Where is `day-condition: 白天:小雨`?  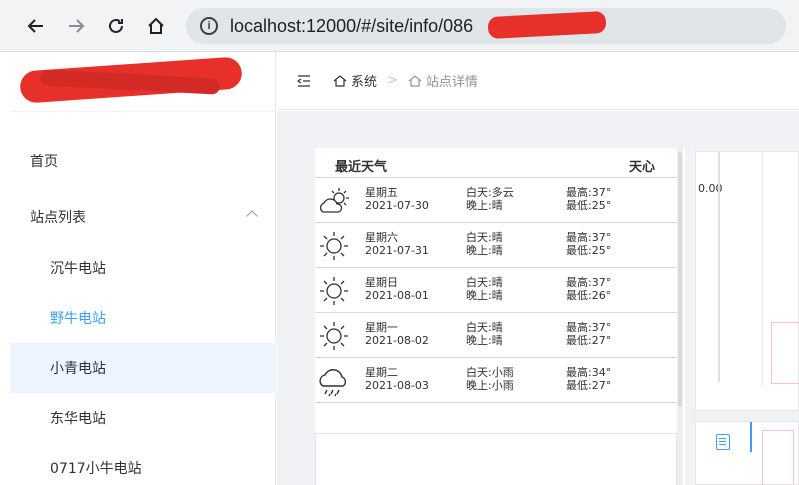
day-condition: 白天:小雨 is located at coordinates (490, 372).